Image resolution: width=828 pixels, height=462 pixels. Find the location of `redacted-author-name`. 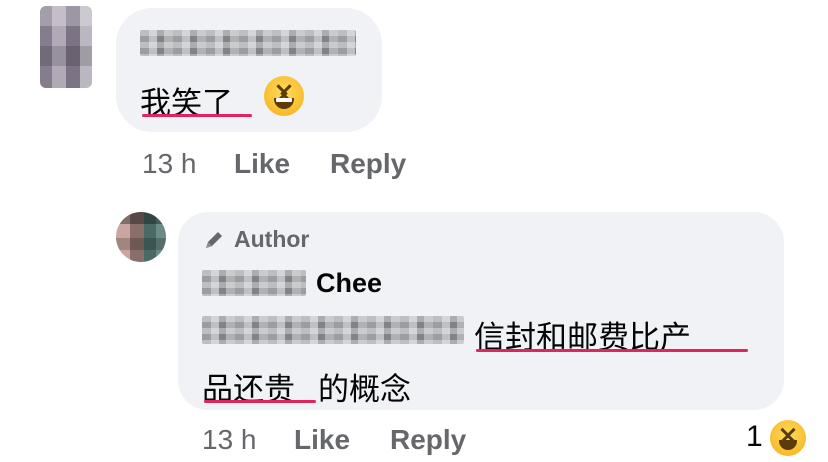

redacted-author-name is located at coordinates (254, 283).